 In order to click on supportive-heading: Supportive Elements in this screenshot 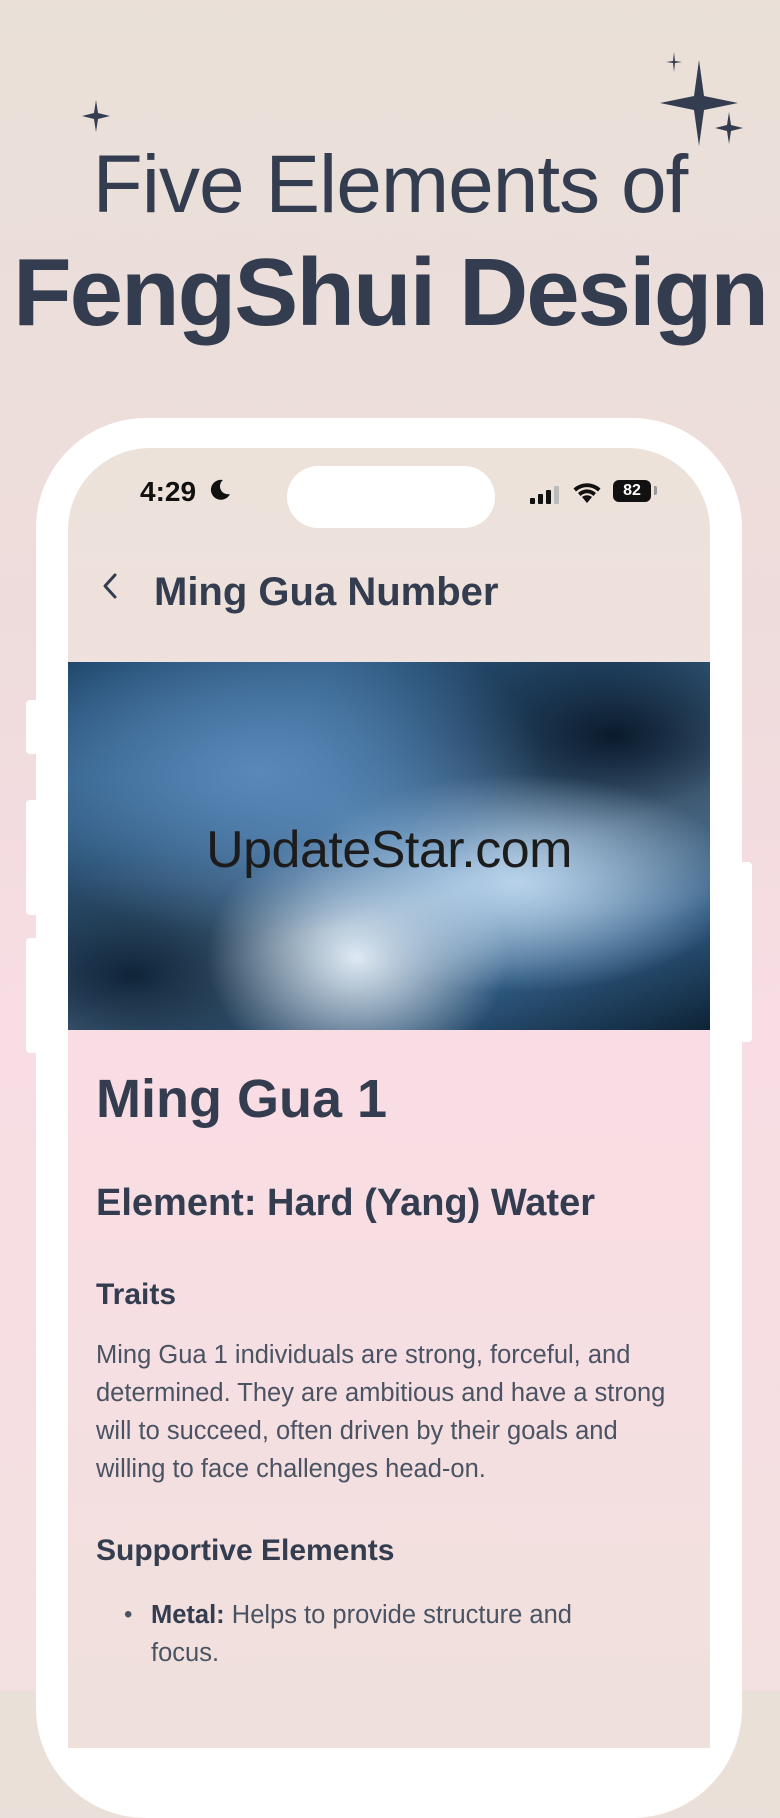, I will do `click(245, 1550)`.